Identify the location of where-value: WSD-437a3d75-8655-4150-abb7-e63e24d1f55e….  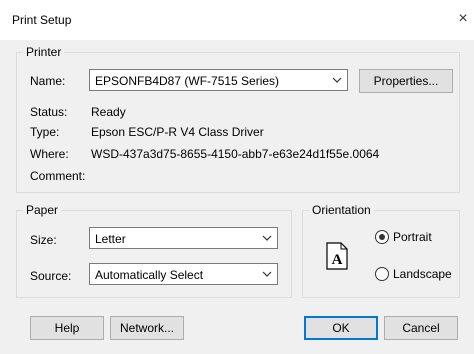
(235, 154).